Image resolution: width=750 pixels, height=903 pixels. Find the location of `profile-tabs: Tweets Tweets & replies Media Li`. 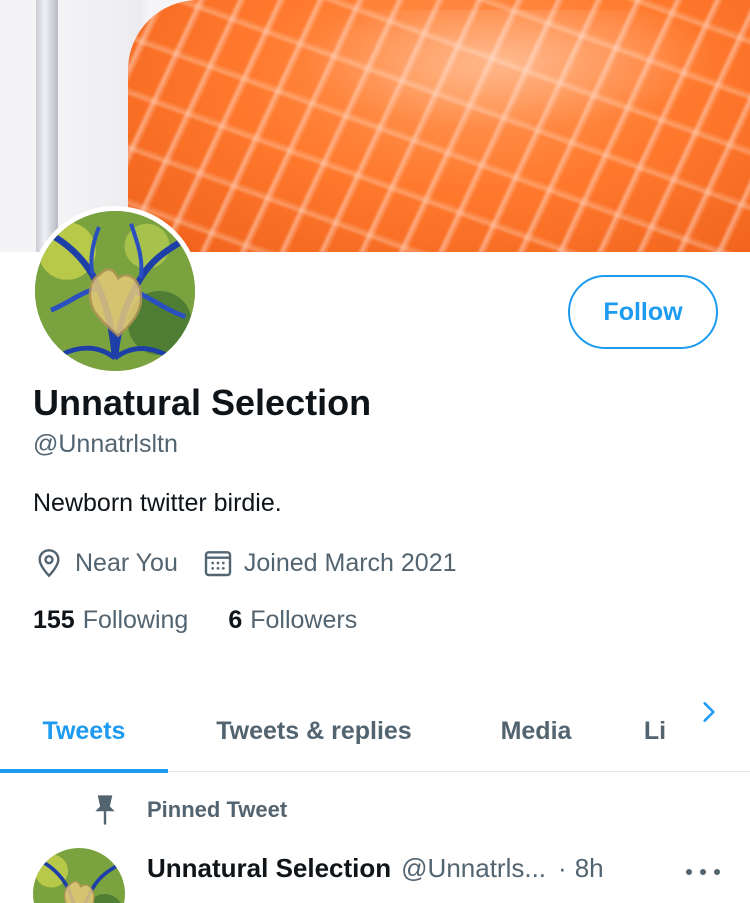

profile-tabs: Tweets Tweets & replies Media Li is located at coordinates (375, 731).